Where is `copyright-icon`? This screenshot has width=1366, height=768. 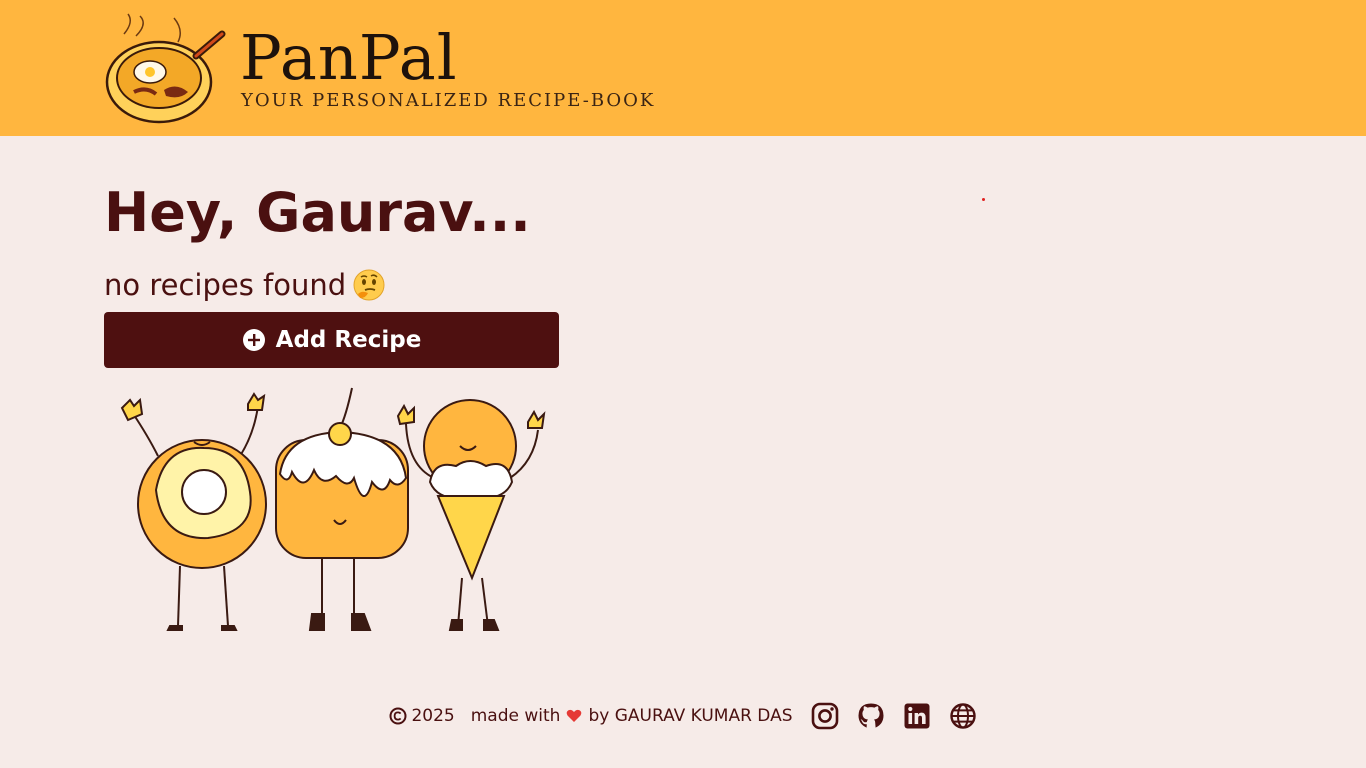
copyright-icon is located at coordinates (398, 716).